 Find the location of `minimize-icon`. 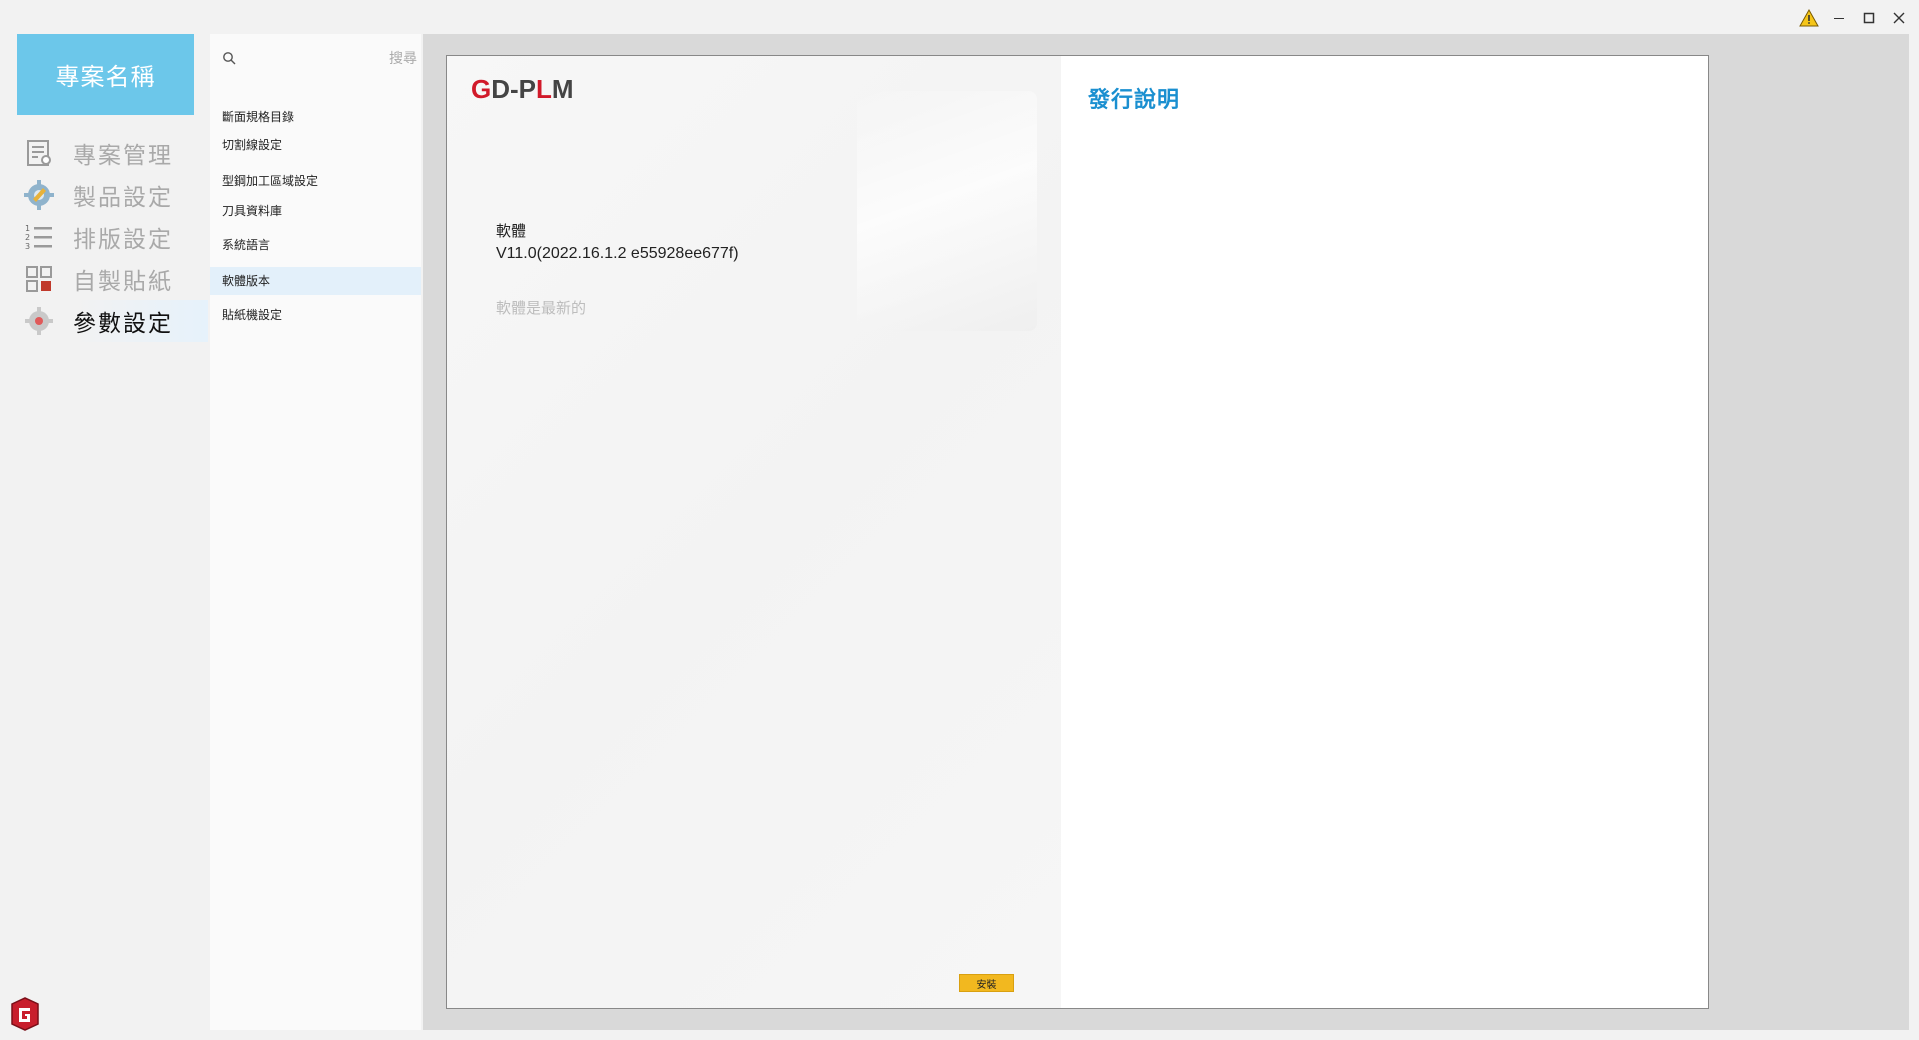

minimize-icon is located at coordinates (1839, 18).